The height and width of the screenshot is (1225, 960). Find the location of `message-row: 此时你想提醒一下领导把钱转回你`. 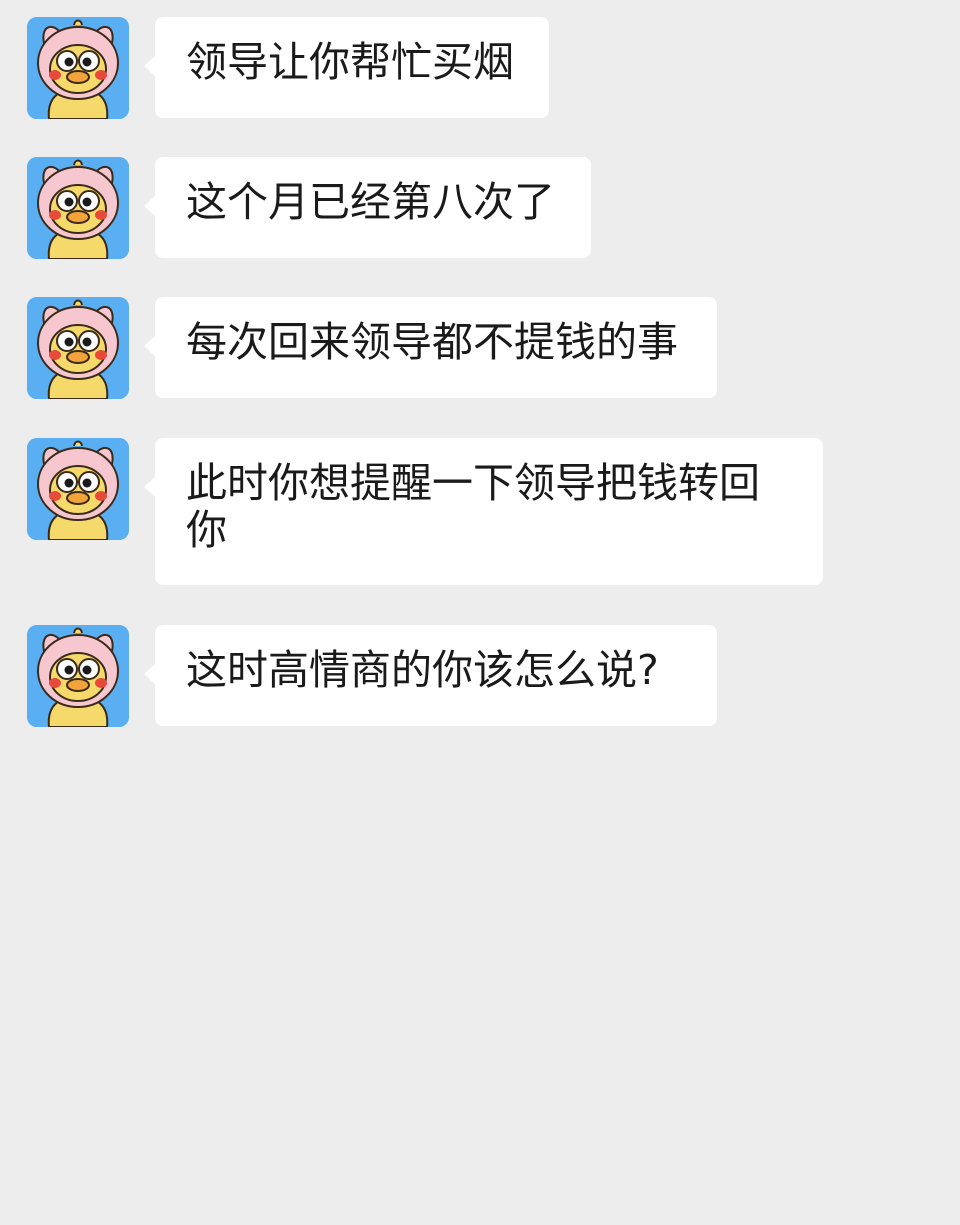

message-row: 此时你想提醒一下领导把钱转回你 is located at coordinates (480, 511).